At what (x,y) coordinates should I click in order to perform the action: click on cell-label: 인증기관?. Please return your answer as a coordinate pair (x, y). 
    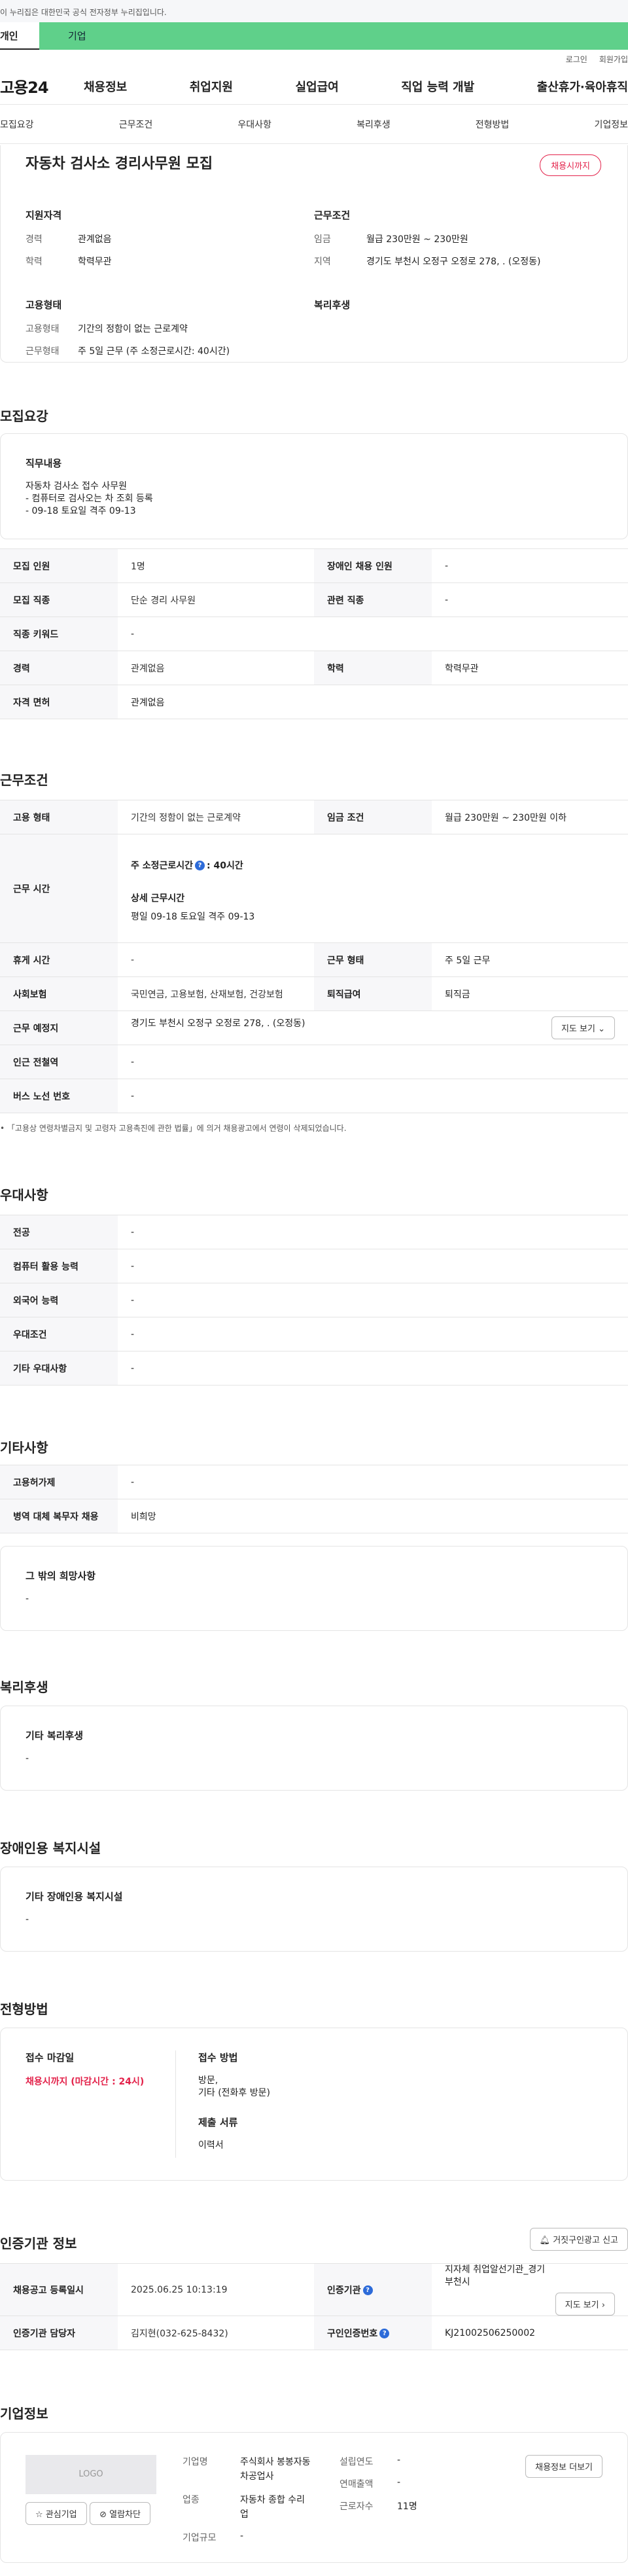
    Looking at the image, I should click on (373, 2289).